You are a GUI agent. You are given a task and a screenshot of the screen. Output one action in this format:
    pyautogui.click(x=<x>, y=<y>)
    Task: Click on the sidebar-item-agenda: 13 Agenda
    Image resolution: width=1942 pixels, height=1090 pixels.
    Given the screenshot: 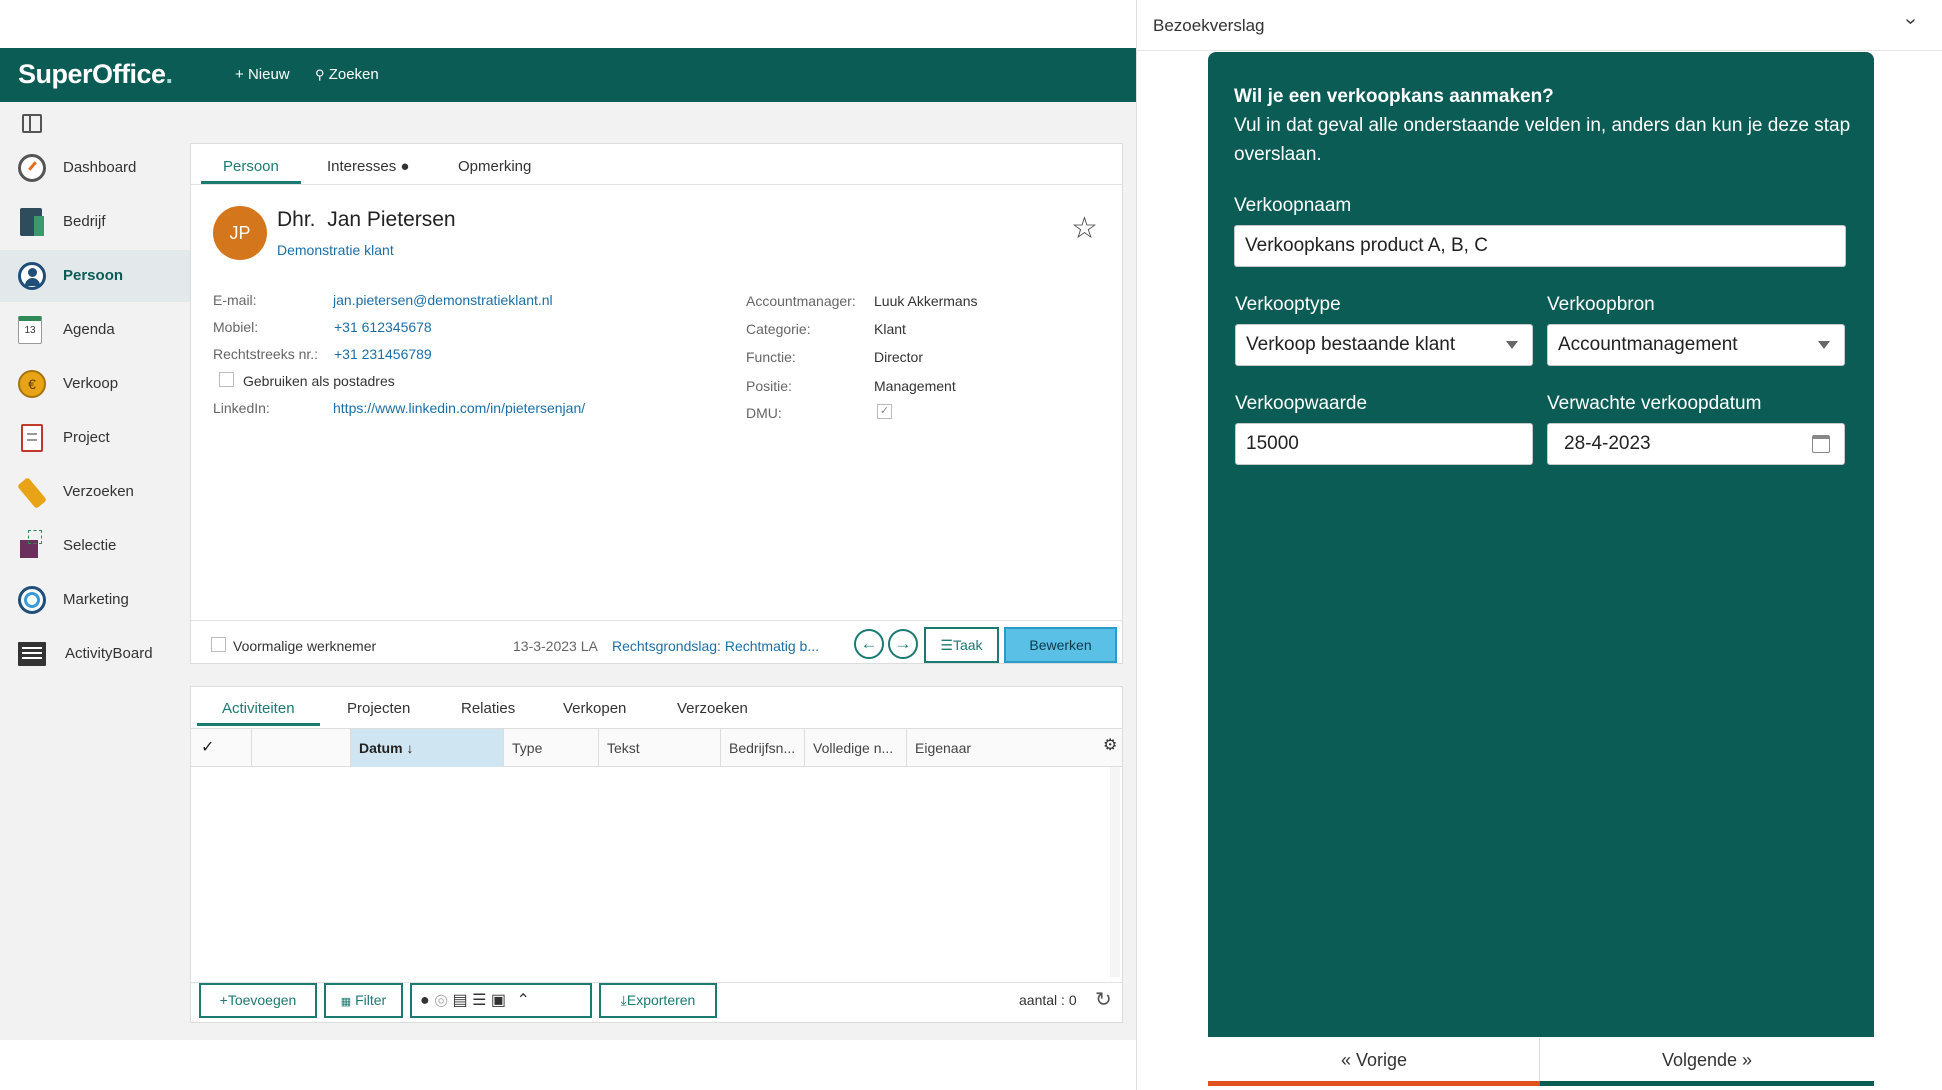 What is the action you would take?
    pyautogui.click(x=95, y=330)
    